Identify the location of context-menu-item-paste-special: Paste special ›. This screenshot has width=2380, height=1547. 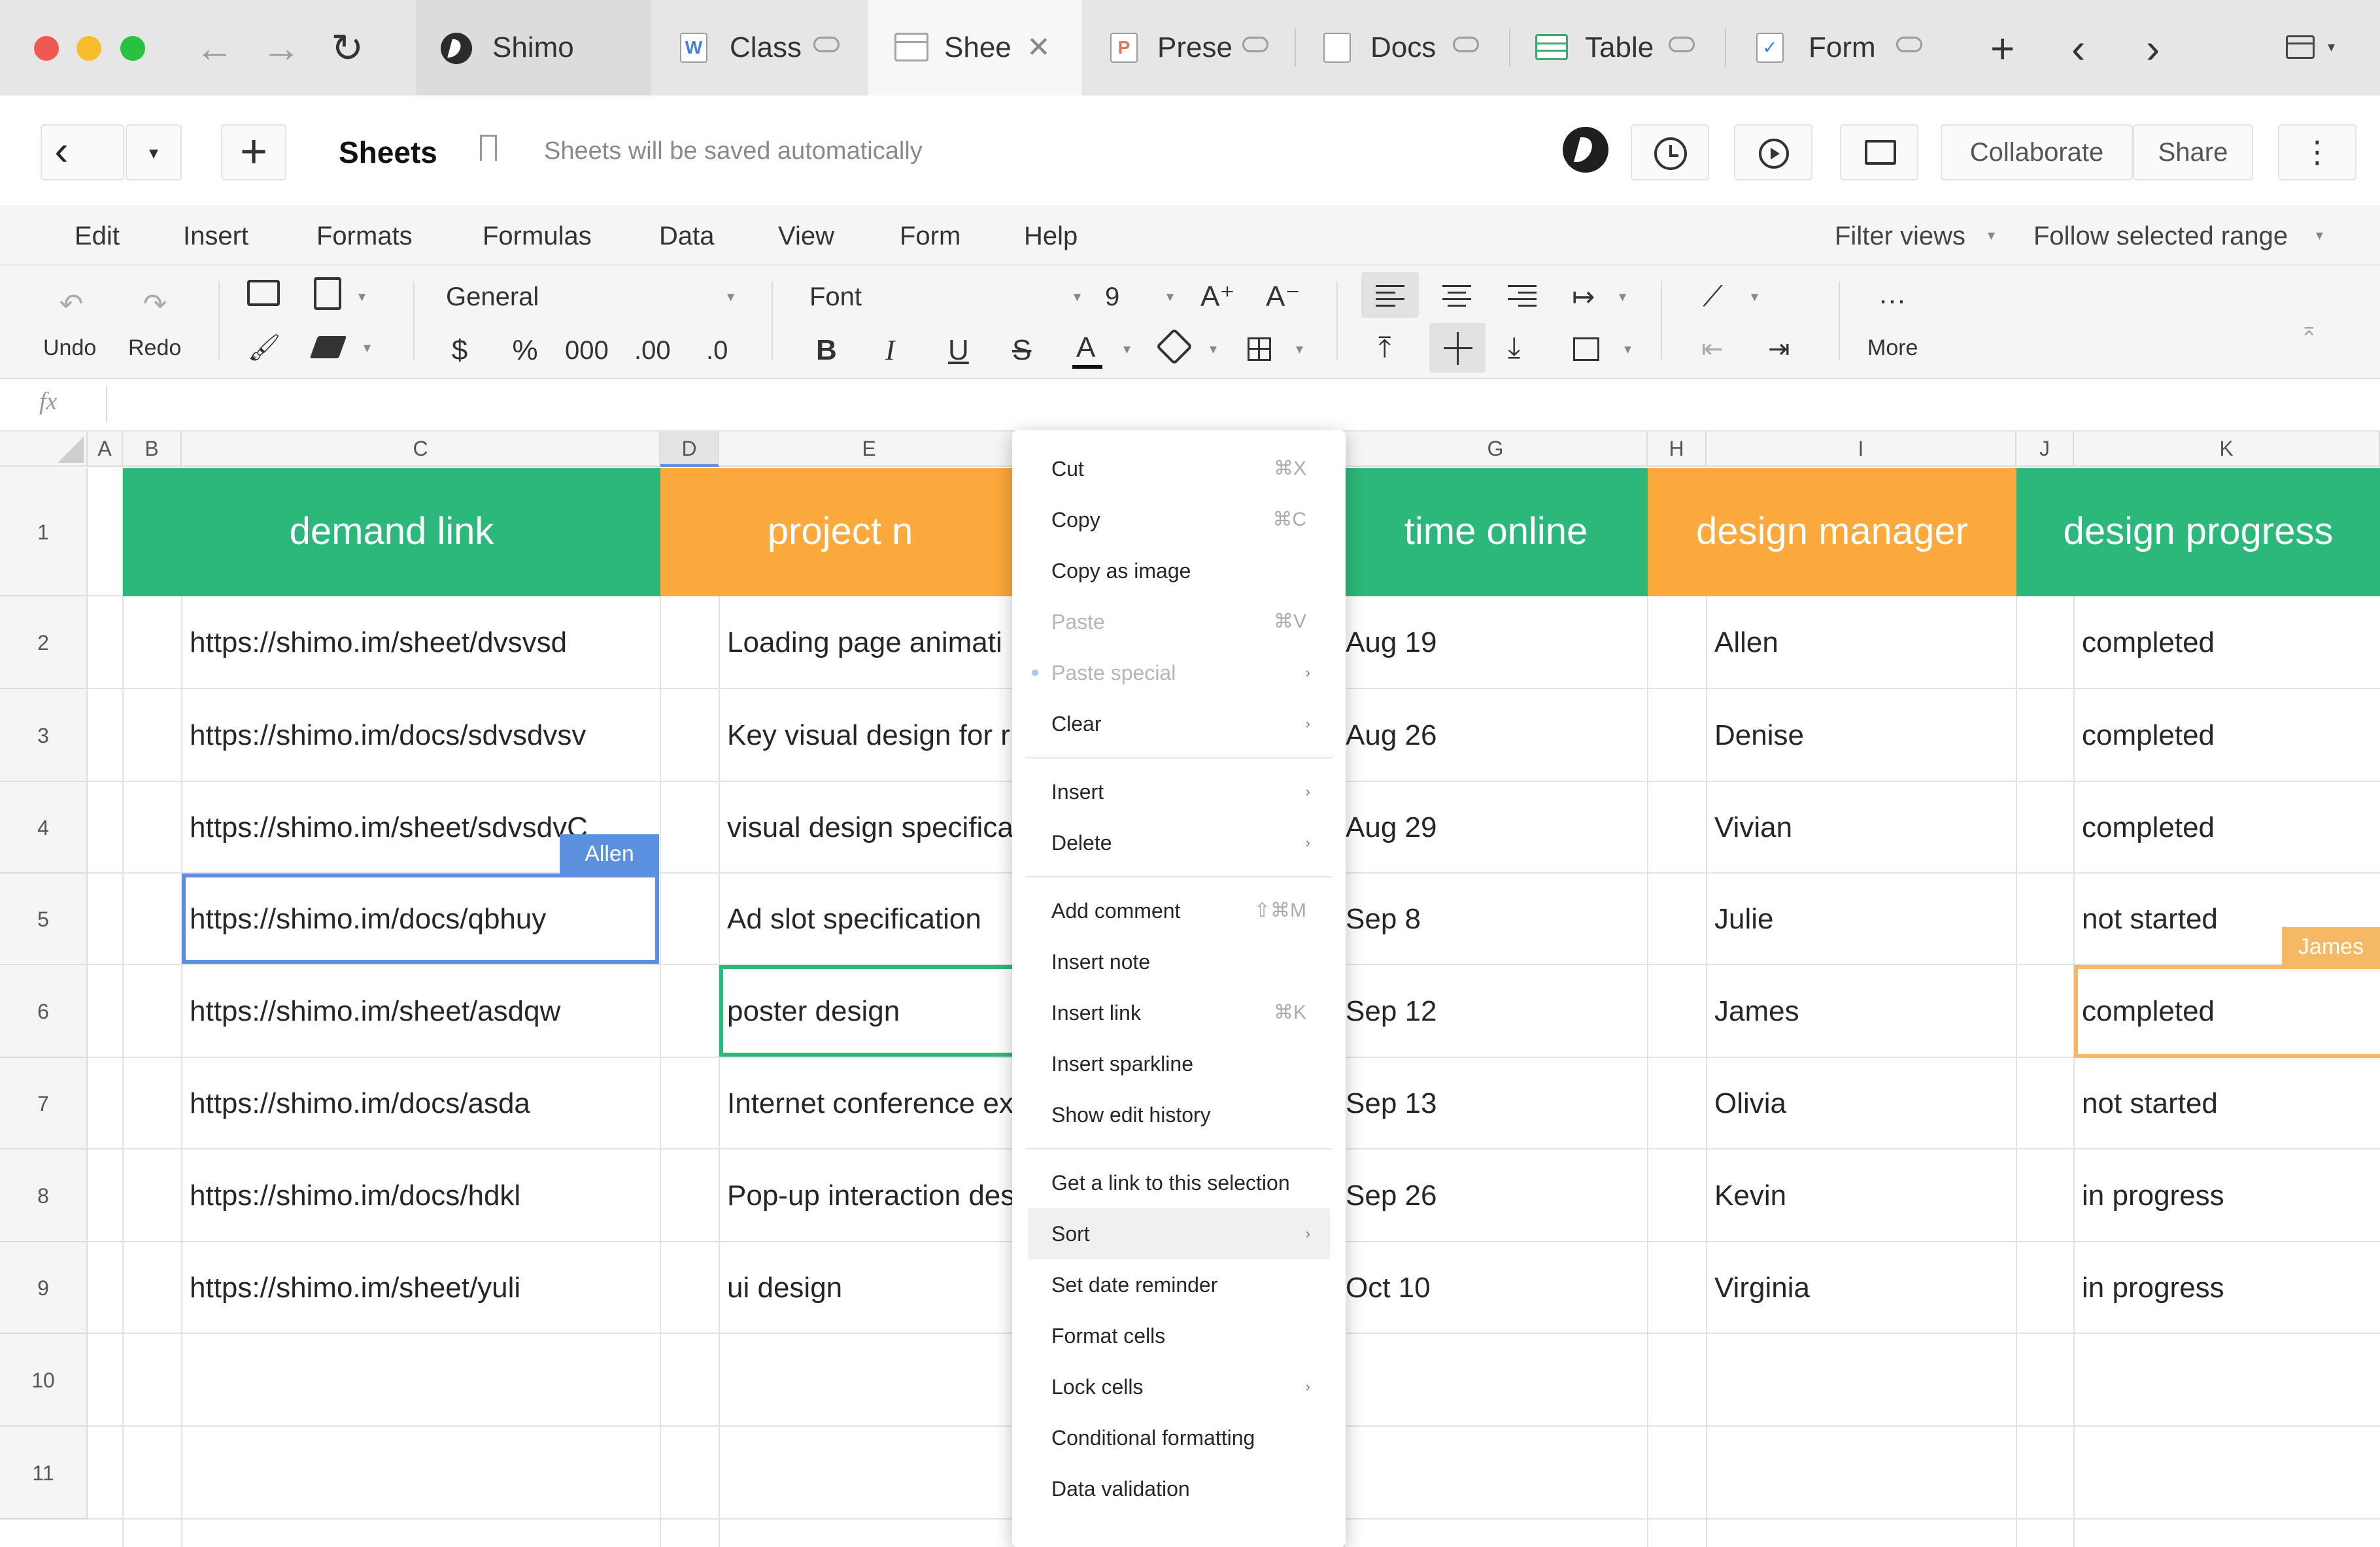
(1179, 672).